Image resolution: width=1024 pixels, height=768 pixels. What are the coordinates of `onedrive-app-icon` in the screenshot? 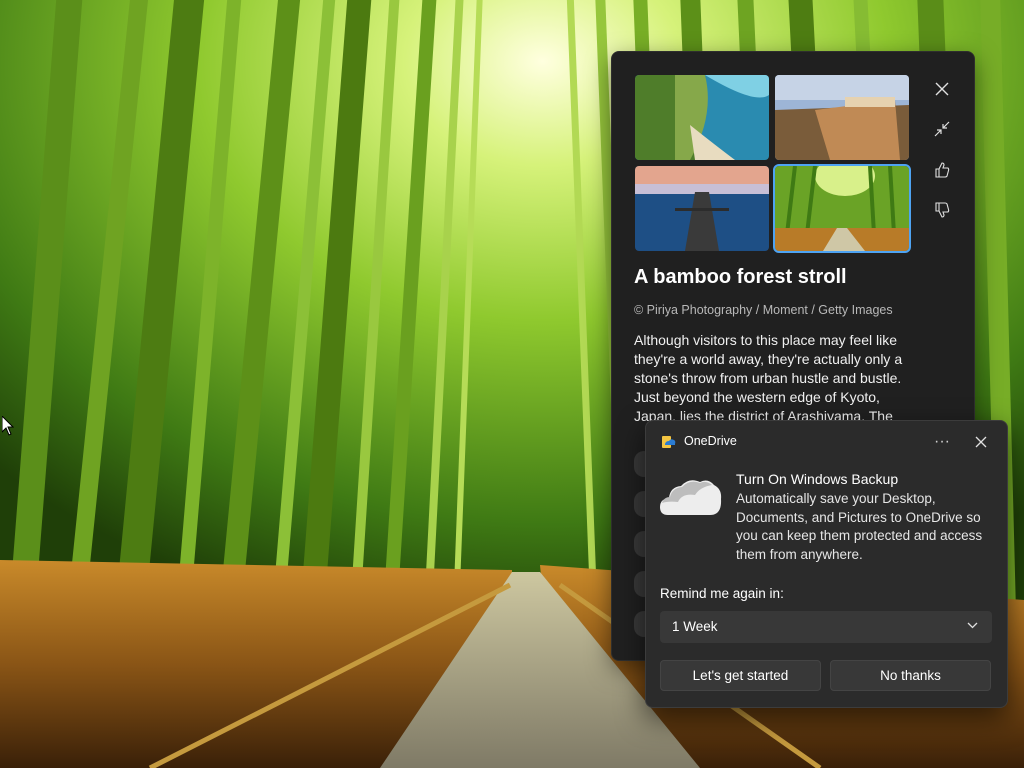 It's located at (669, 442).